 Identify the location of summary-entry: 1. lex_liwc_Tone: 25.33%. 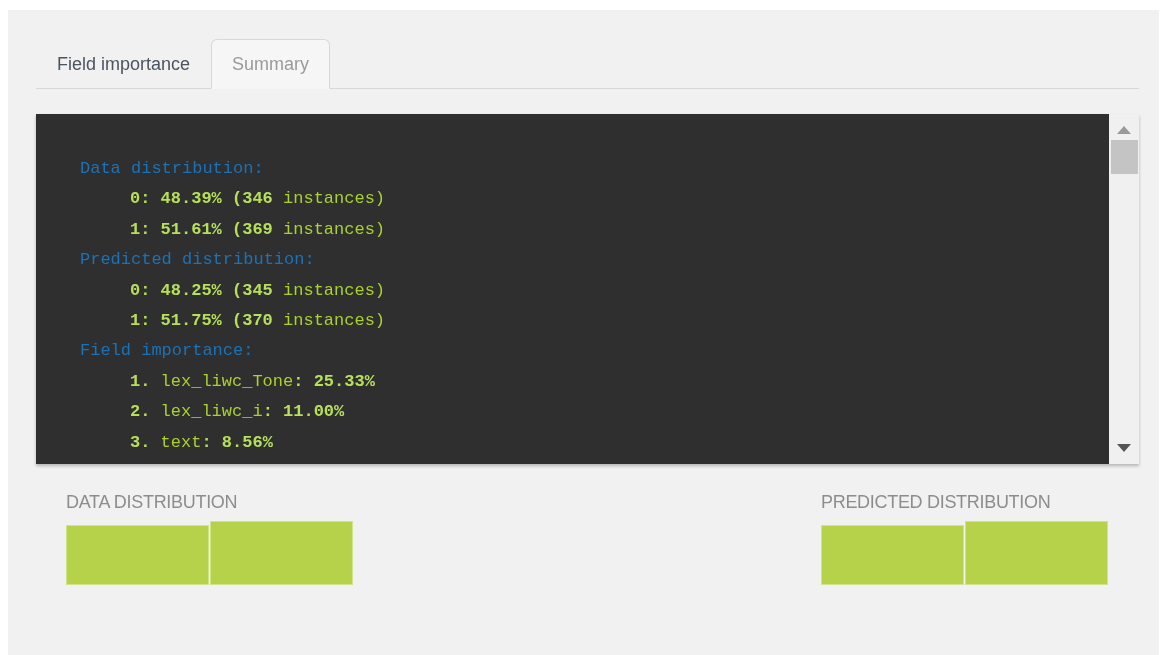
(252, 381).